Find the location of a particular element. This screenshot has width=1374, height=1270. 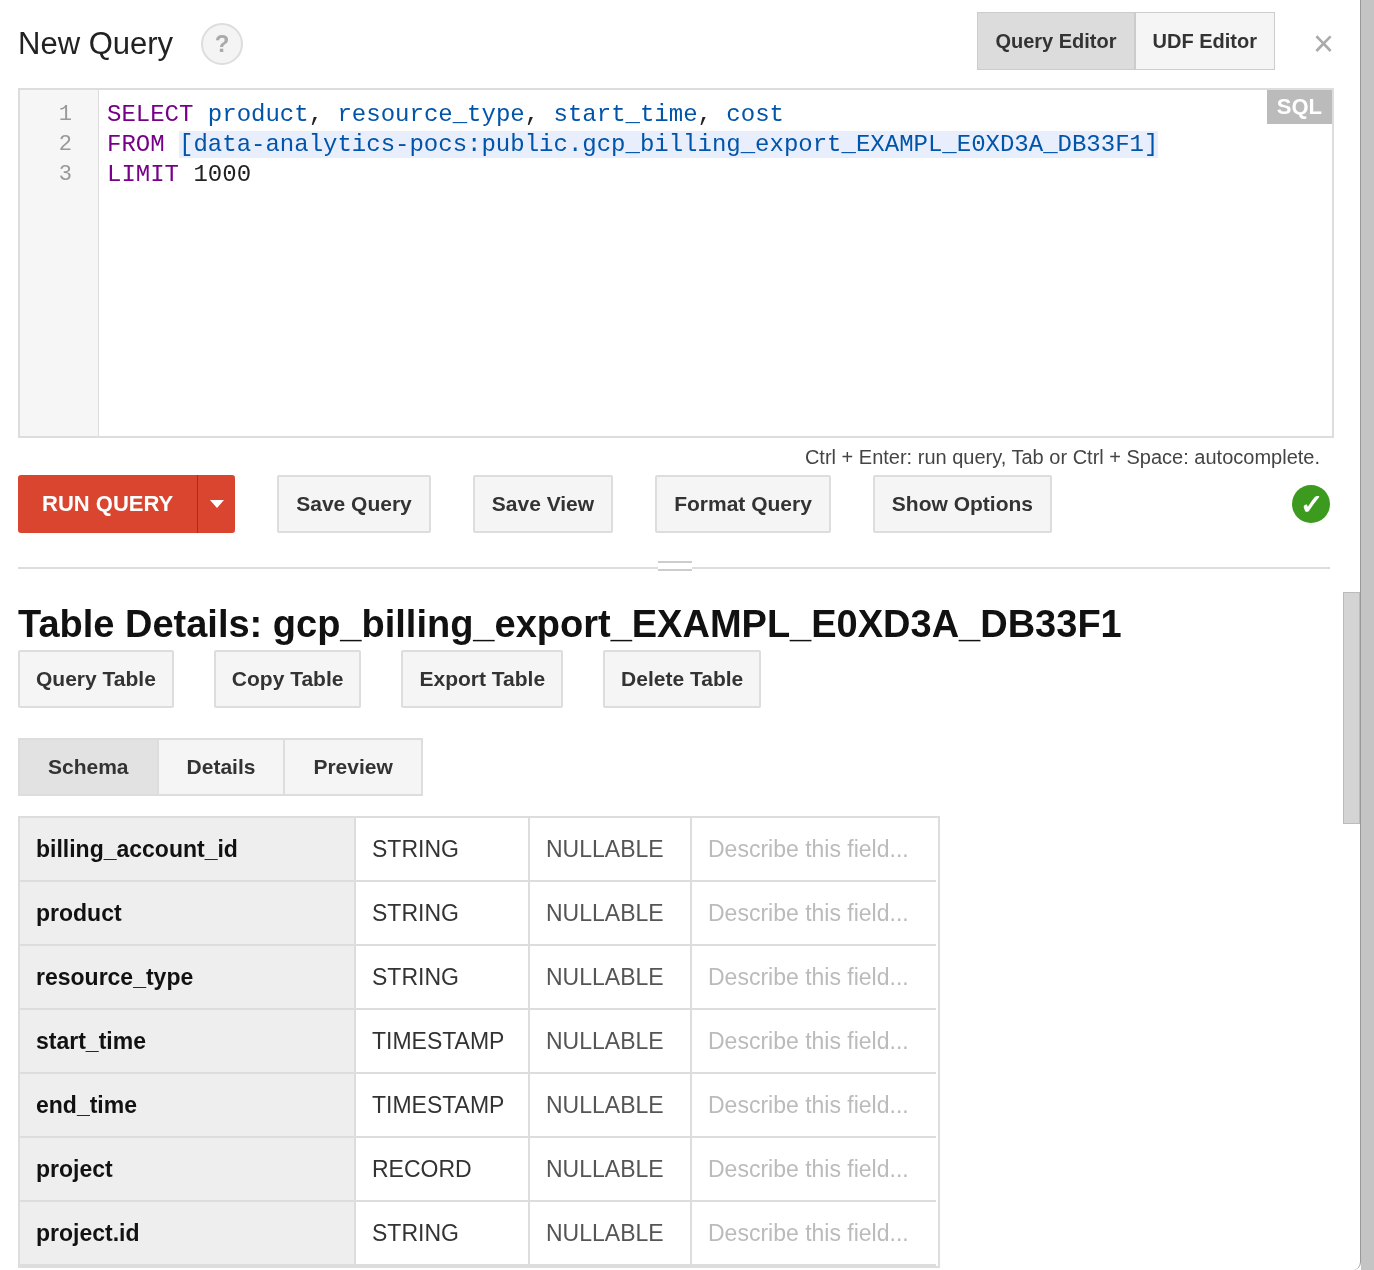

section-title: Table Details: gcp_billing_export_EXAMPL_E0XD3A_DB33F1 is located at coordinates (570, 624).